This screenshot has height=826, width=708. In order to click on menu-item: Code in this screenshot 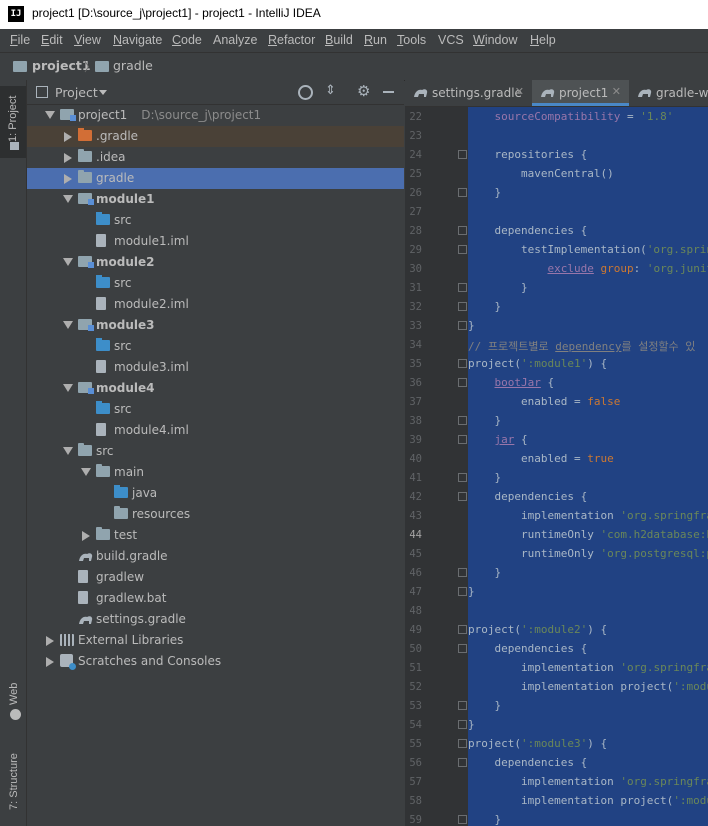, I will do `click(187, 40)`.